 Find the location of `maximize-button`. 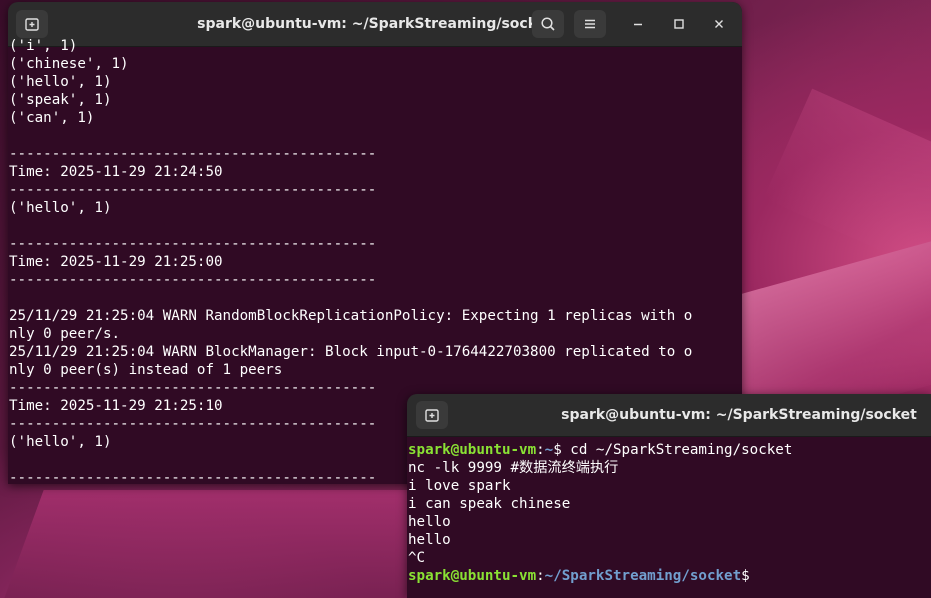

maximize-button is located at coordinates (679, 24).